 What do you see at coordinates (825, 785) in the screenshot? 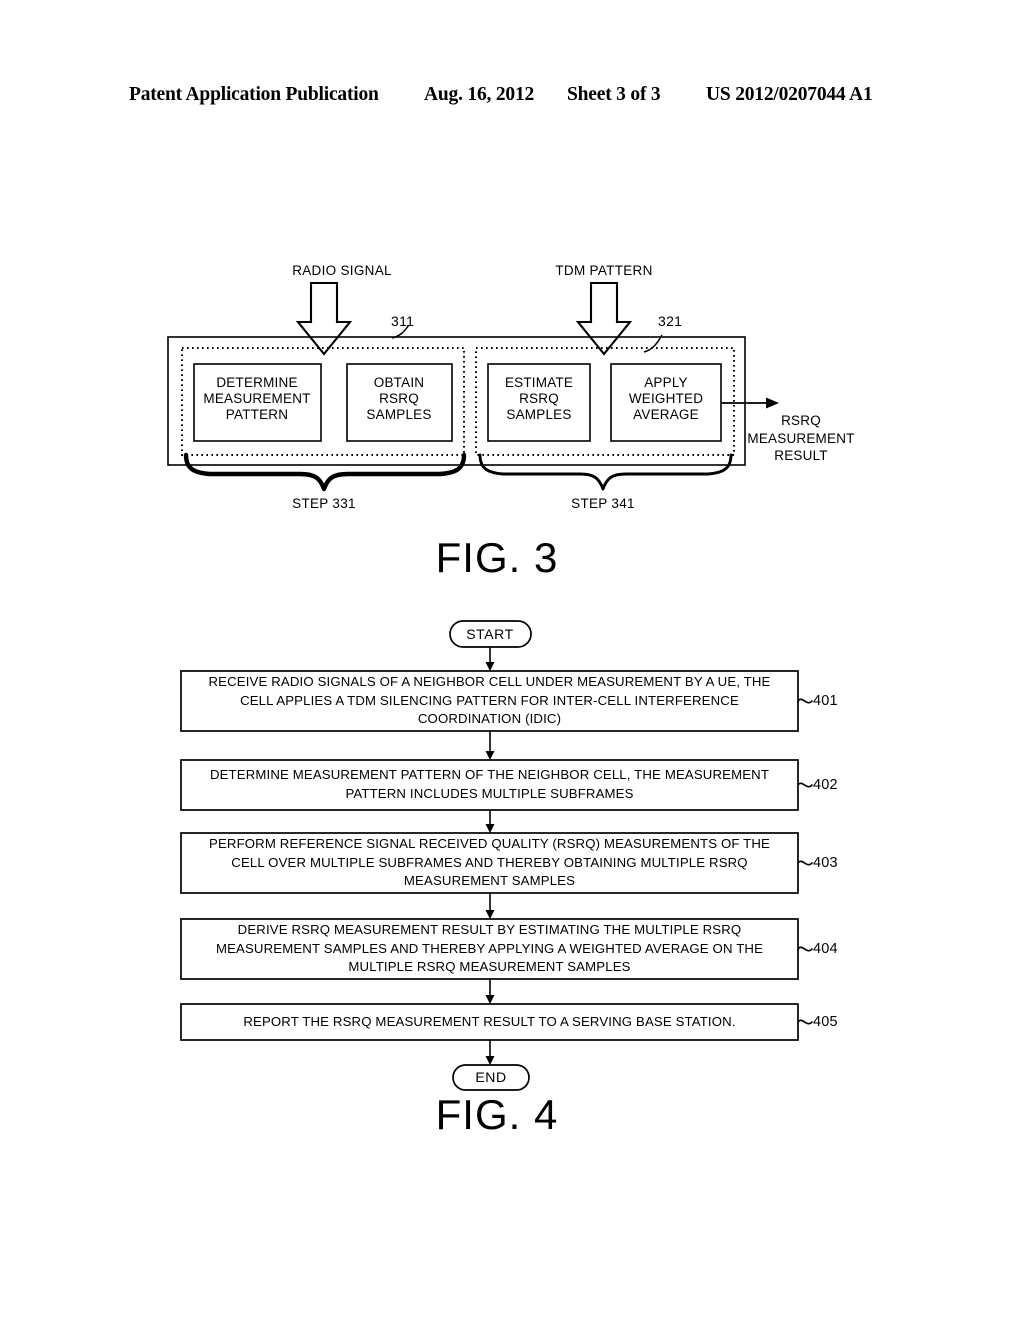
I see `ref-number-402: 402` at bounding box center [825, 785].